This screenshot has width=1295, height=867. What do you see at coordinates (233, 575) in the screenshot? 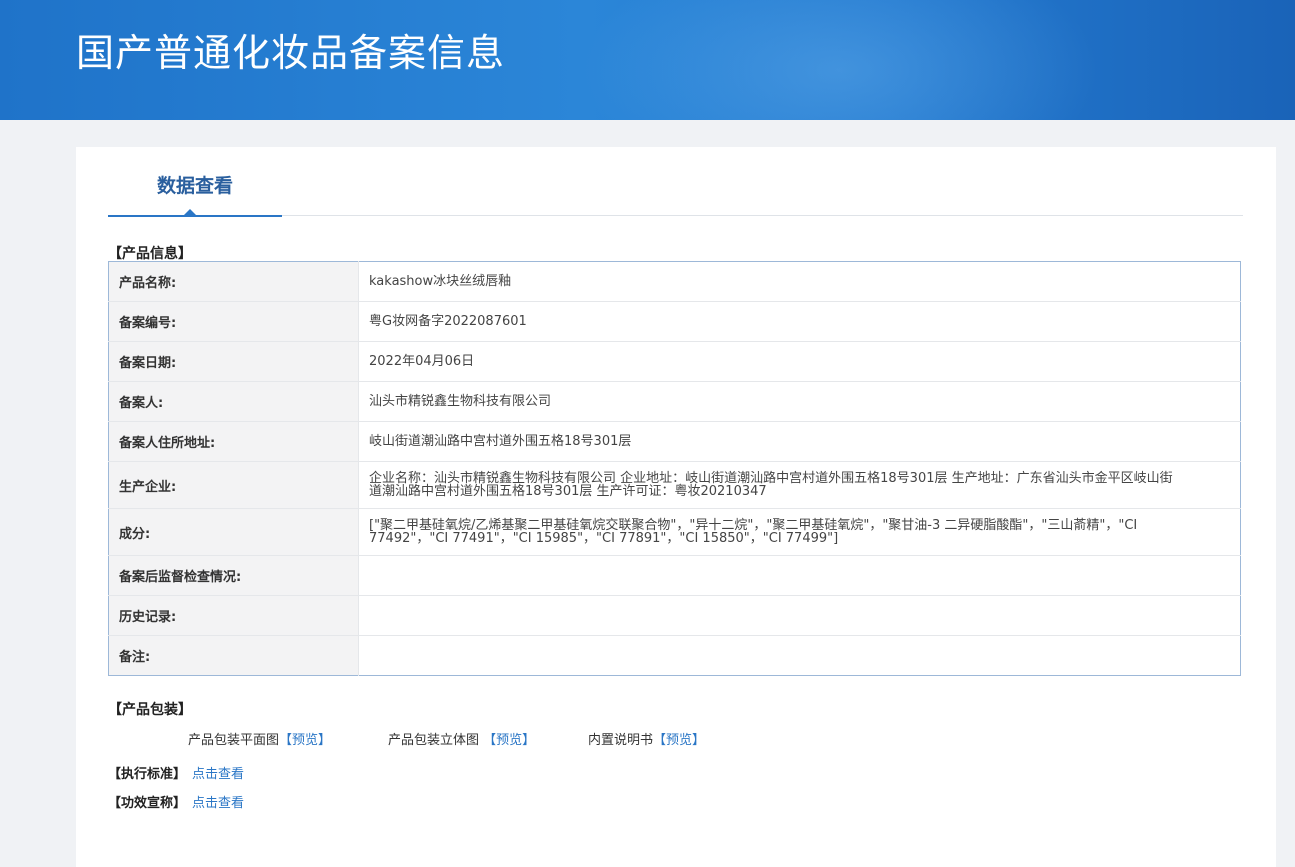
I see `row-label: 备案后监督检查情况:` at bounding box center [233, 575].